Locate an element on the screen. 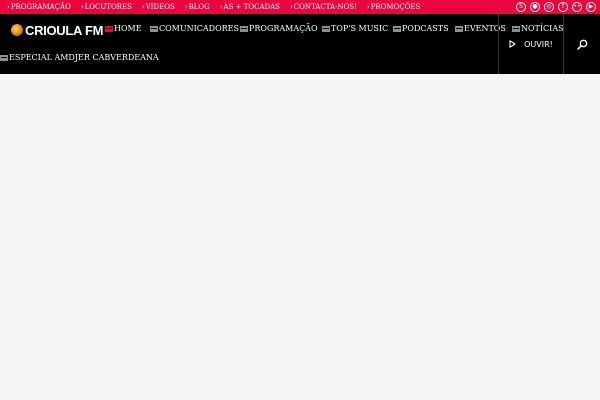  nav-item-home: HOME is located at coordinates (123, 29).